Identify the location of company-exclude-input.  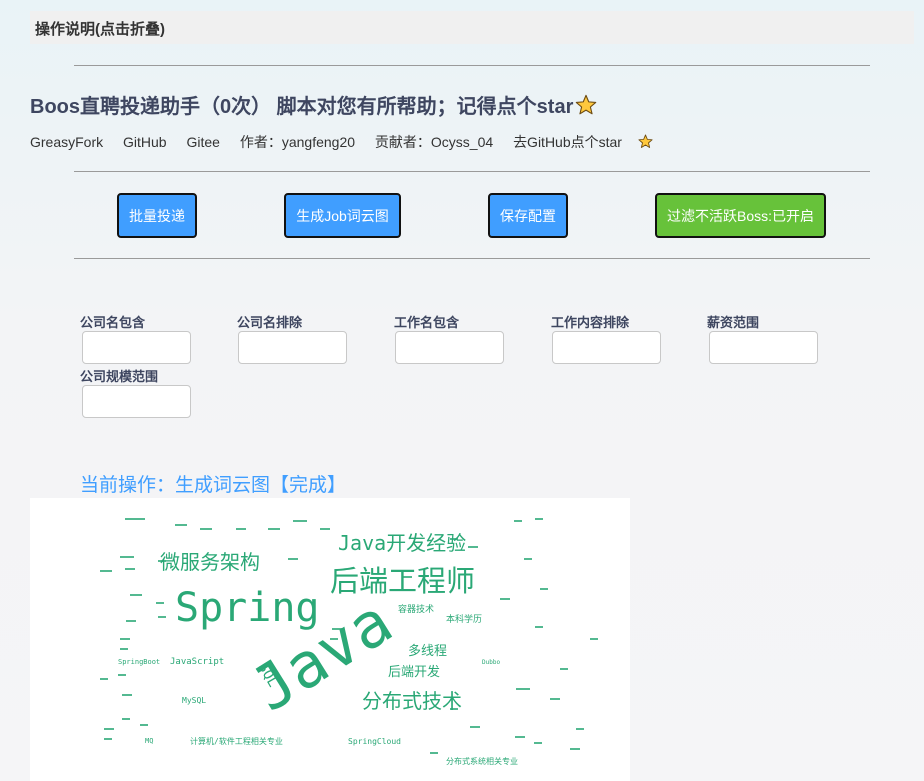
(292, 347).